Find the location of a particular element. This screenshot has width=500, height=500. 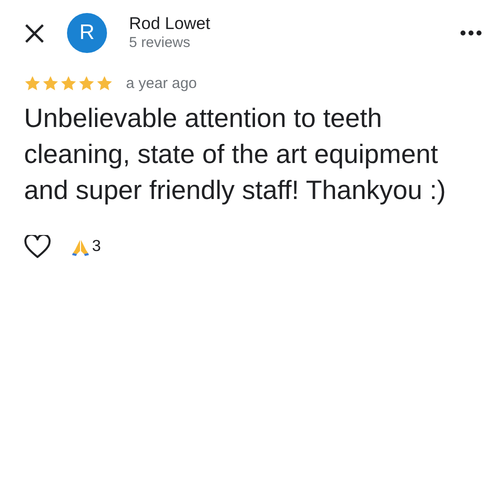

review-count: 5 reviews is located at coordinates (160, 43).